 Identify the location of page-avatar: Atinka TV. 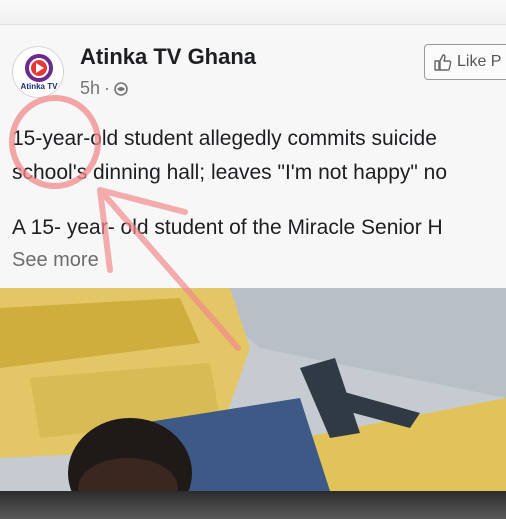
(38, 72).